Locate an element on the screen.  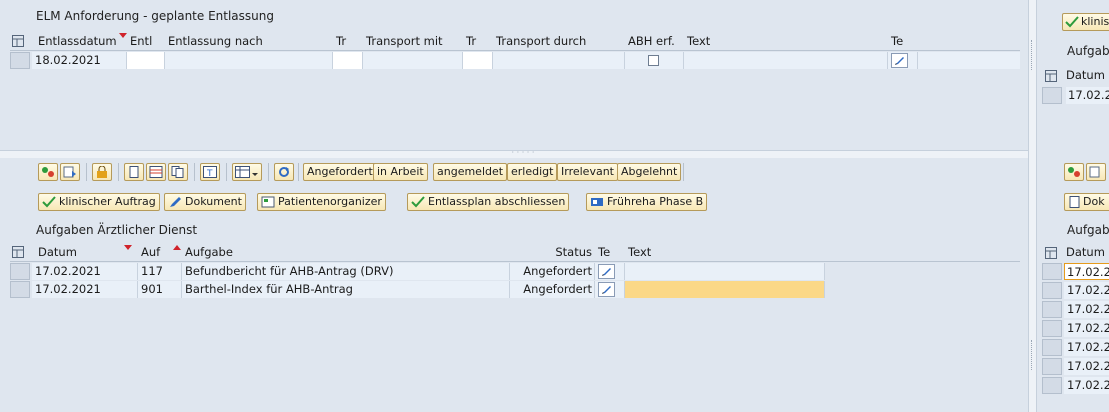
right-top-col-datum: Datum is located at coordinates (1085, 75).